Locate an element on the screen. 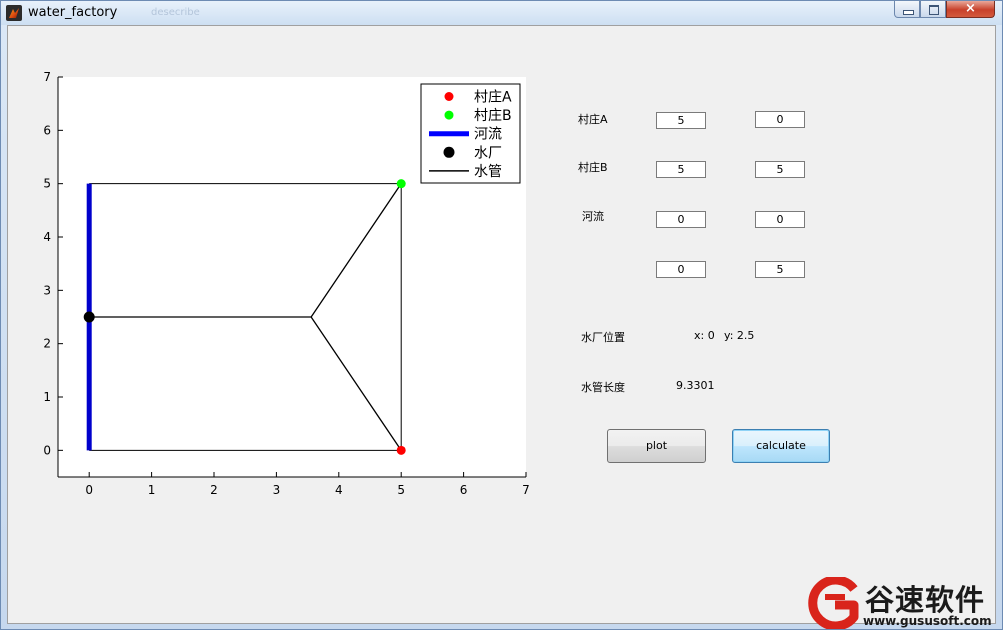 This screenshot has width=1003, height=631. x-tick-label: 3 is located at coordinates (277, 490).